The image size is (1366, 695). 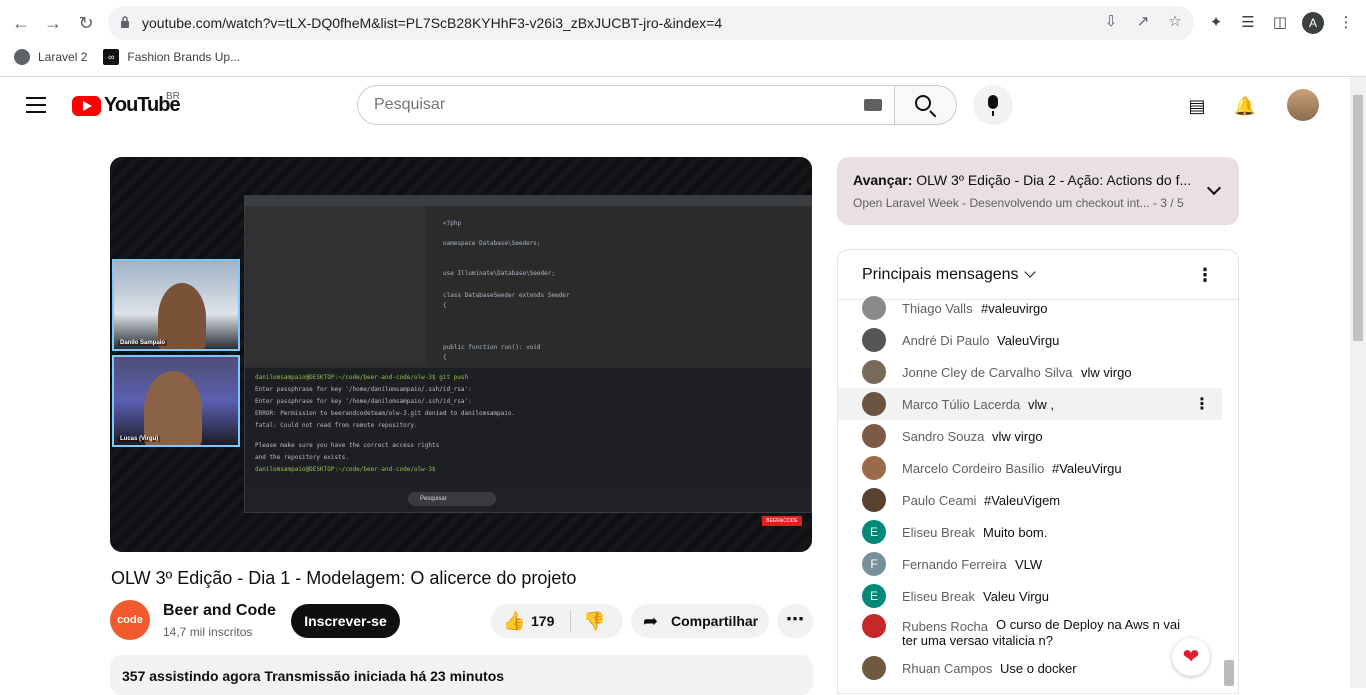 I want to click on chat-message: Sandro Souza vlw virgo, so click(x=1030, y=436).